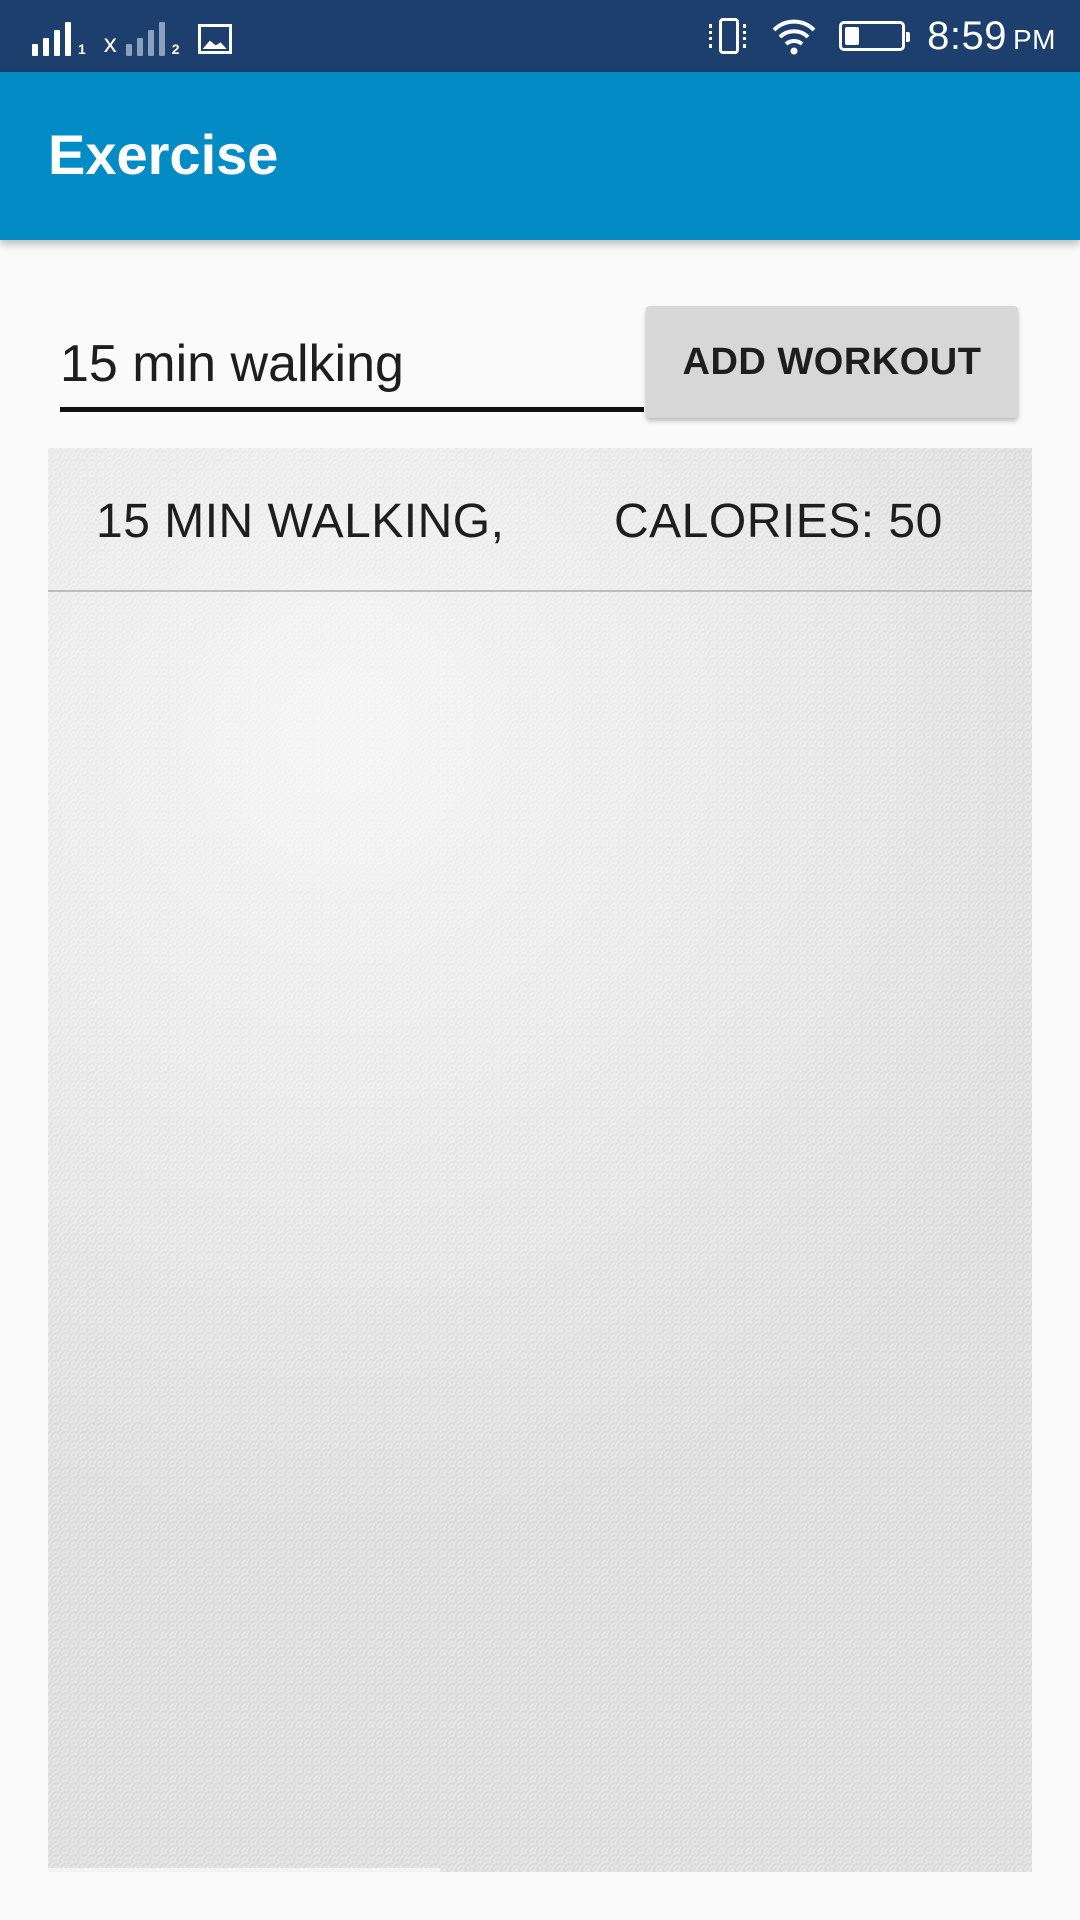 This screenshot has height=1920, width=1080. I want to click on vibrate-icon, so click(729, 36).